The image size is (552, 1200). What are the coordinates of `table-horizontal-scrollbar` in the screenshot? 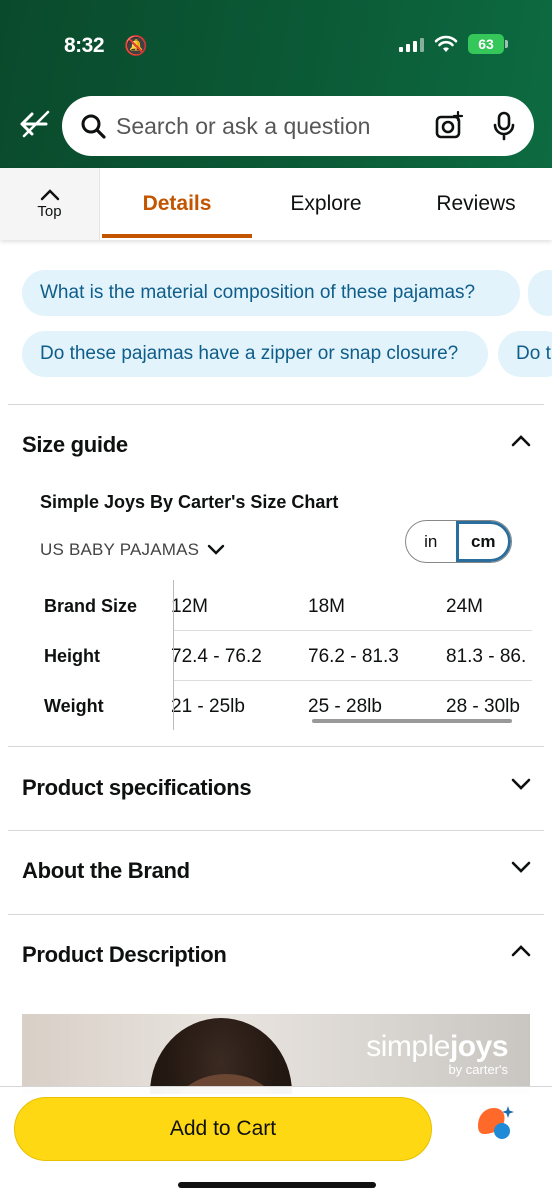 It's located at (412, 721).